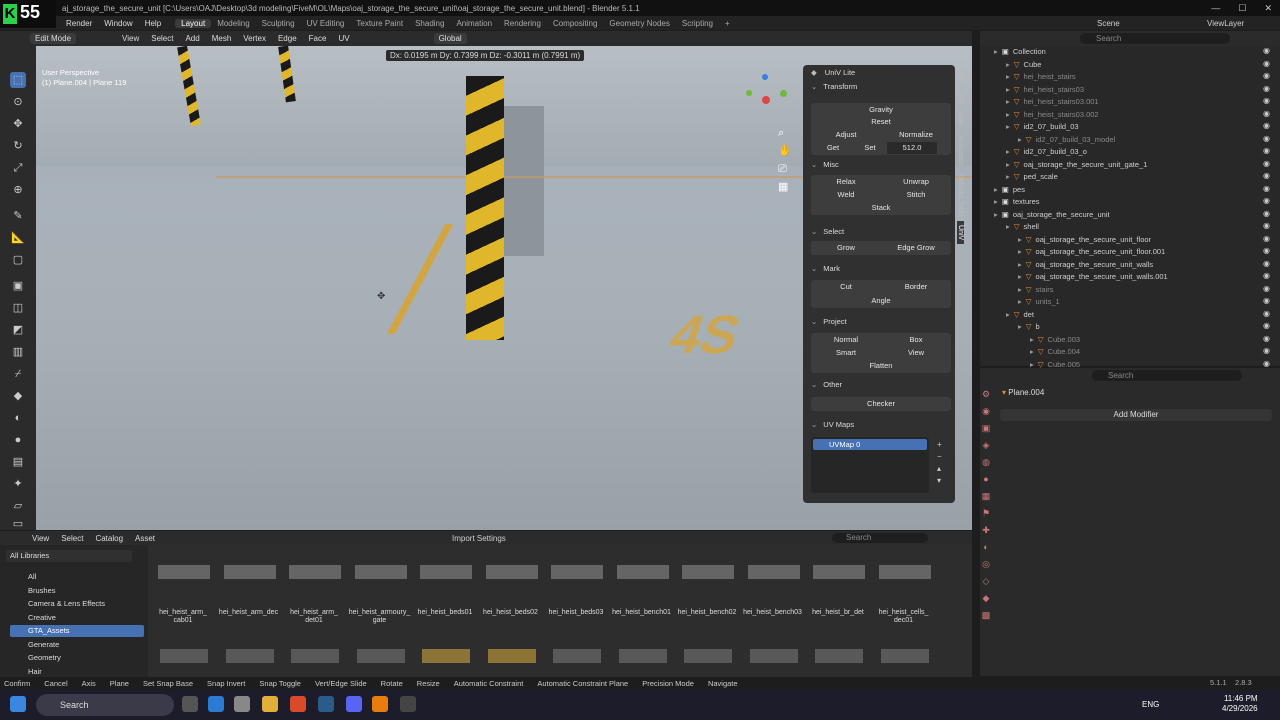 The height and width of the screenshot is (720, 1280). What do you see at coordinates (1052, 115) in the screenshot?
I see `outliner-item: ▸ ▽ hei_heist_stairs03.002` at bounding box center [1052, 115].